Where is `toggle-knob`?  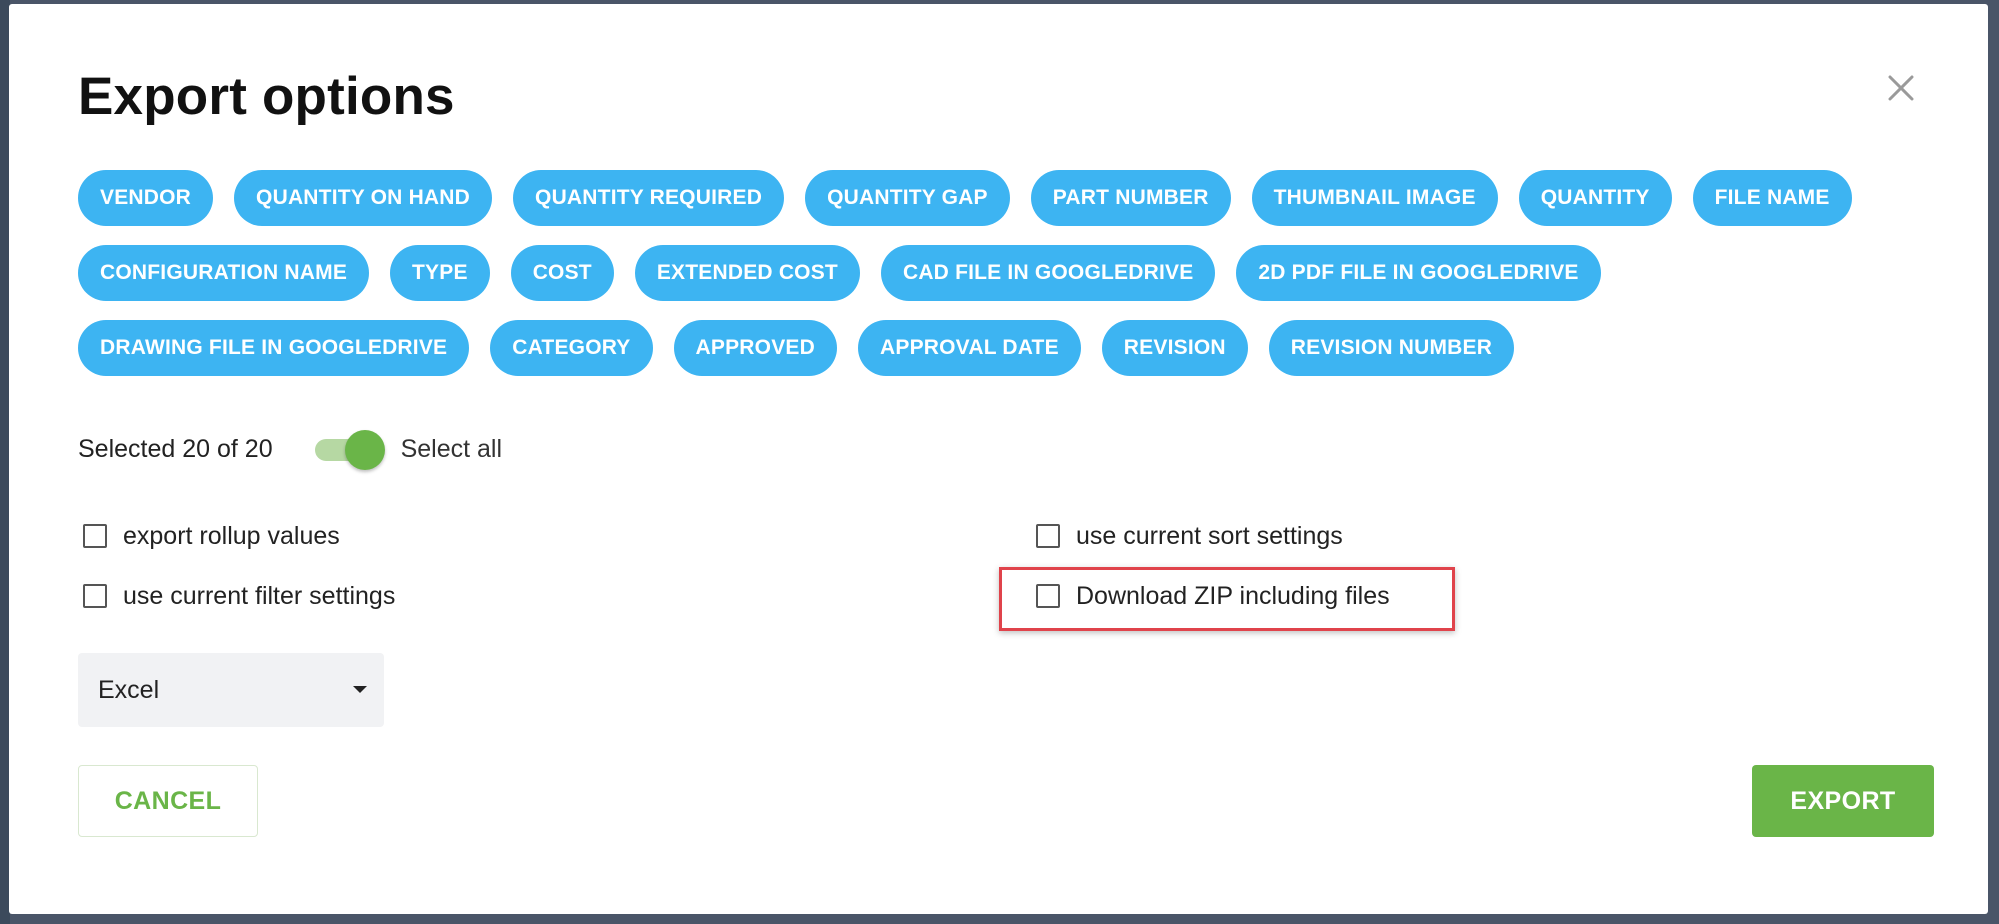 toggle-knob is located at coordinates (364, 450).